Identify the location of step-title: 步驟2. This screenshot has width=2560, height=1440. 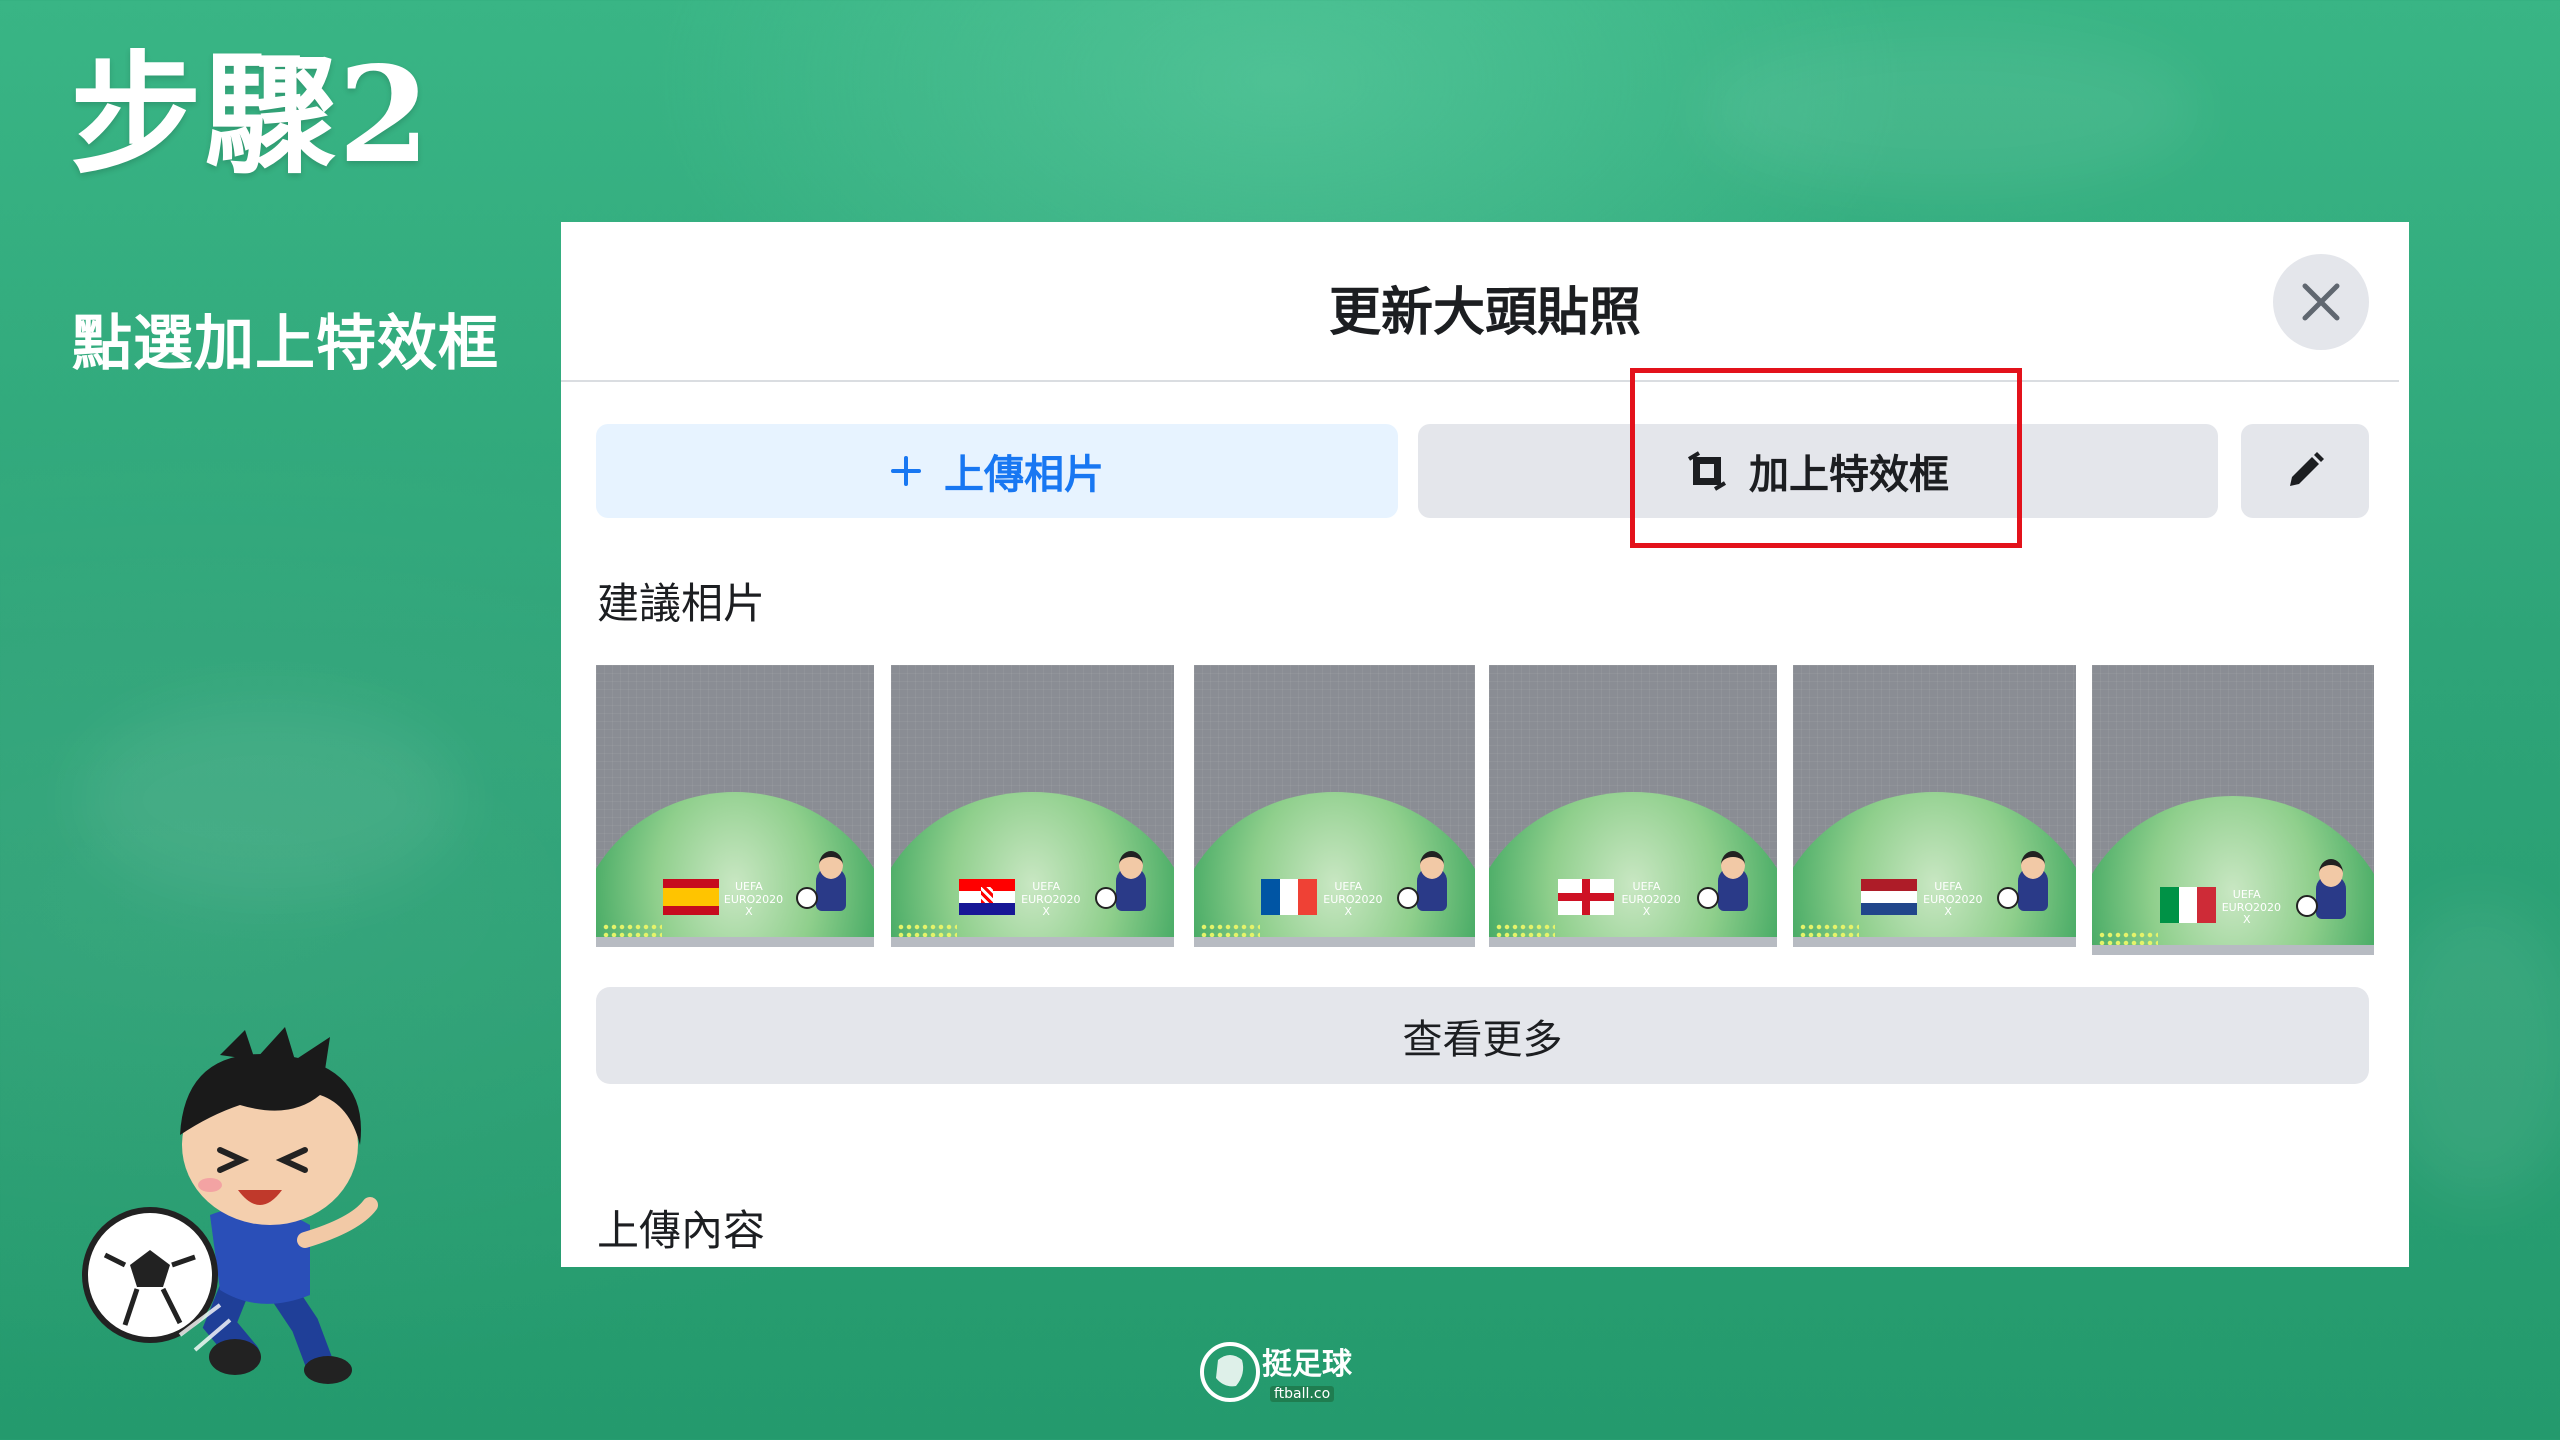
(251, 115).